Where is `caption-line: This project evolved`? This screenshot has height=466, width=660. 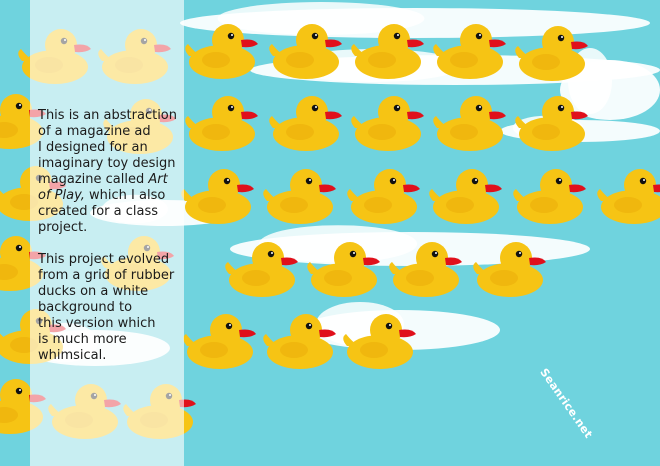
caption-line: This project evolved is located at coordinates (104, 259).